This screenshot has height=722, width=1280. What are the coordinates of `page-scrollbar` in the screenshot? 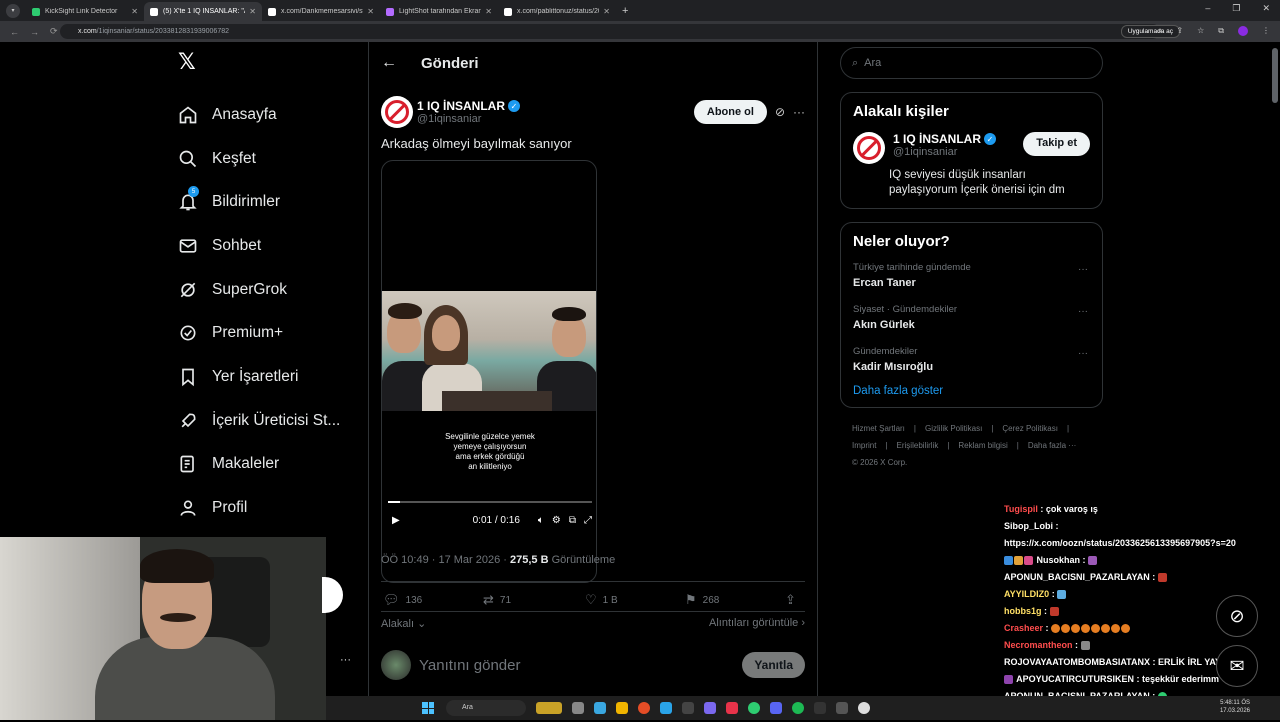 It's located at (1275, 75).